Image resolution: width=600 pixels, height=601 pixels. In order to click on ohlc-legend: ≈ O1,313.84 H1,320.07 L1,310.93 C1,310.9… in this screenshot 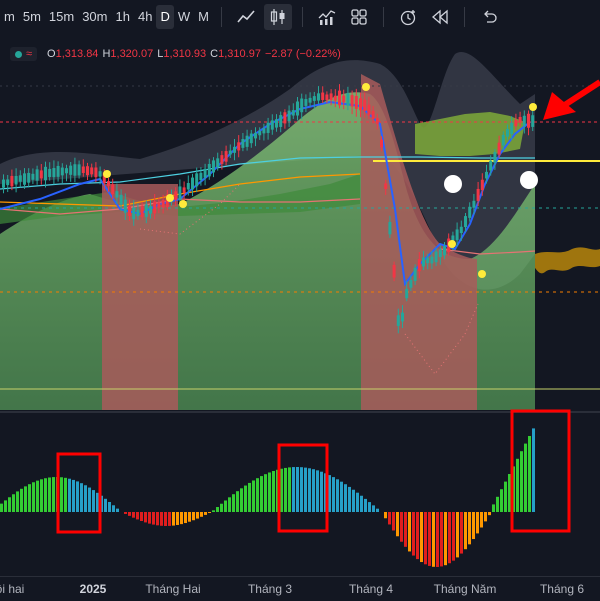, I will do `click(175, 54)`.